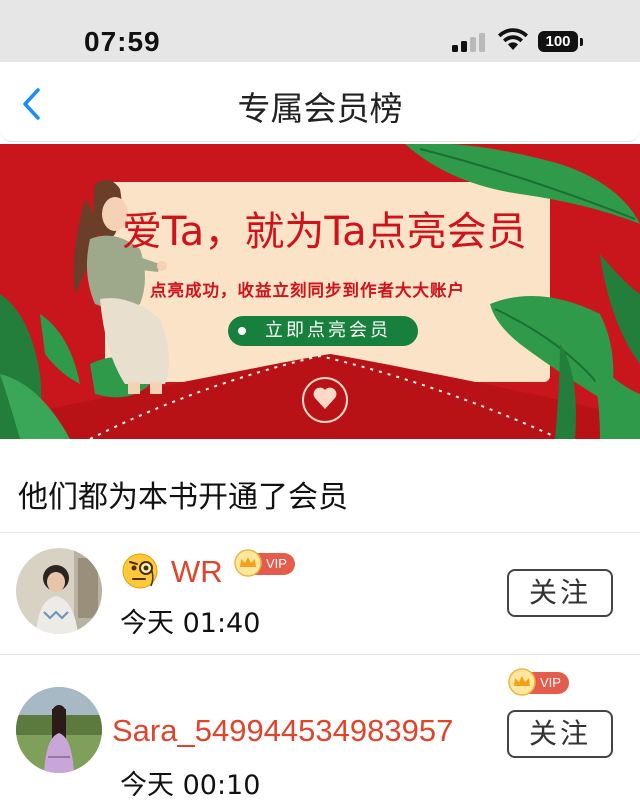  I want to click on status-time: 07:59, so click(122, 41).